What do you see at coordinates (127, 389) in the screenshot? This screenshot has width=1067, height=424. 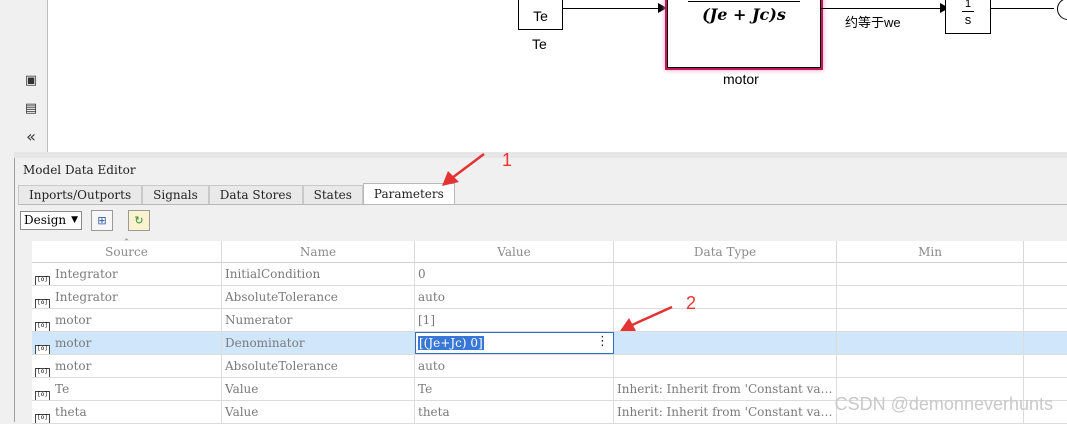 I see `source-cell: [o] Te` at bounding box center [127, 389].